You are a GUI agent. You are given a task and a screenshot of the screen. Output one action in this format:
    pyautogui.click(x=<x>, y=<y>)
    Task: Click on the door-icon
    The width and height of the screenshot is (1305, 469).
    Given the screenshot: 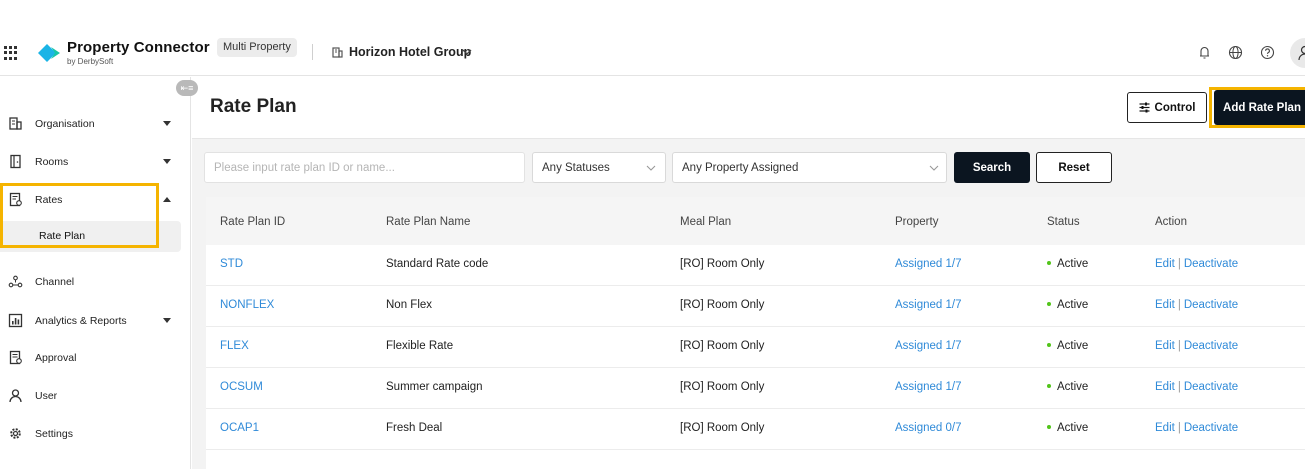 What is the action you would take?
    pyautogui.click(x=15, y=161)
    